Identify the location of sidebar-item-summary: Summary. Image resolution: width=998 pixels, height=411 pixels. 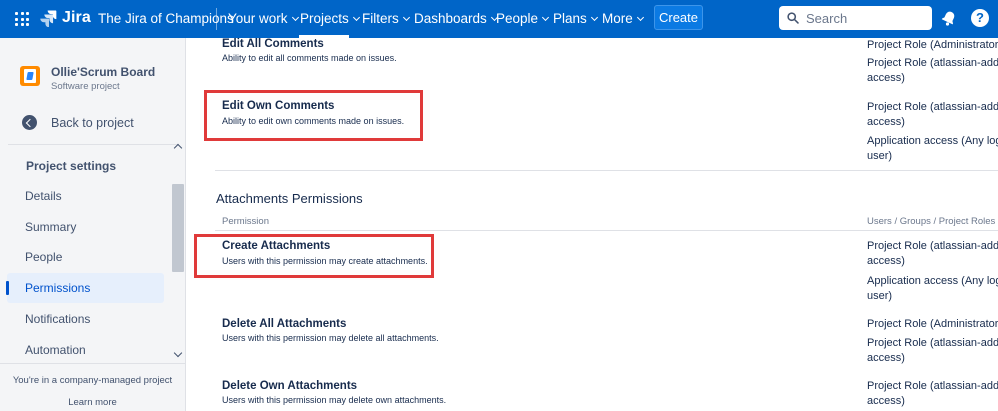
(85, 227).